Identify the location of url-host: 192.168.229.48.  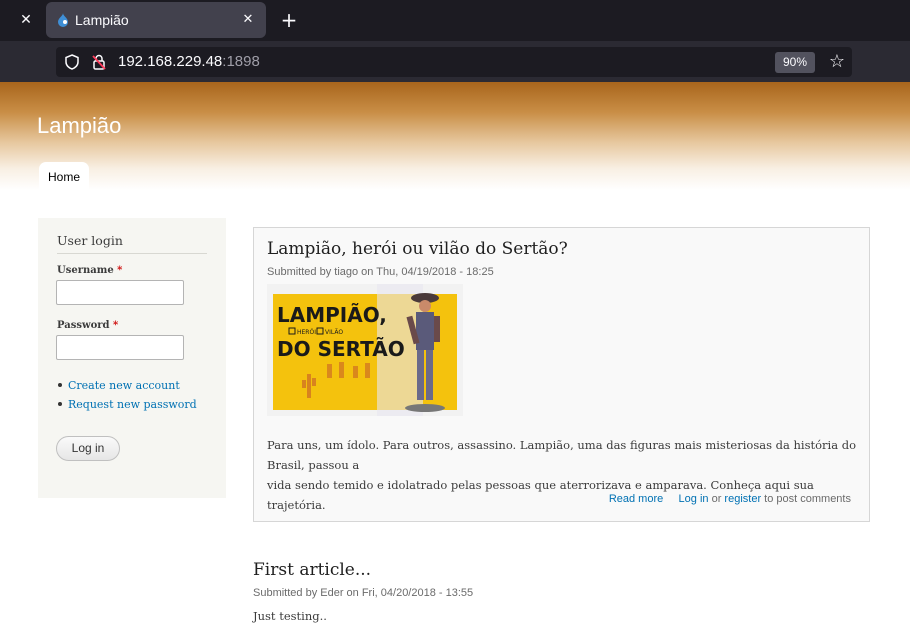
(170, 61).